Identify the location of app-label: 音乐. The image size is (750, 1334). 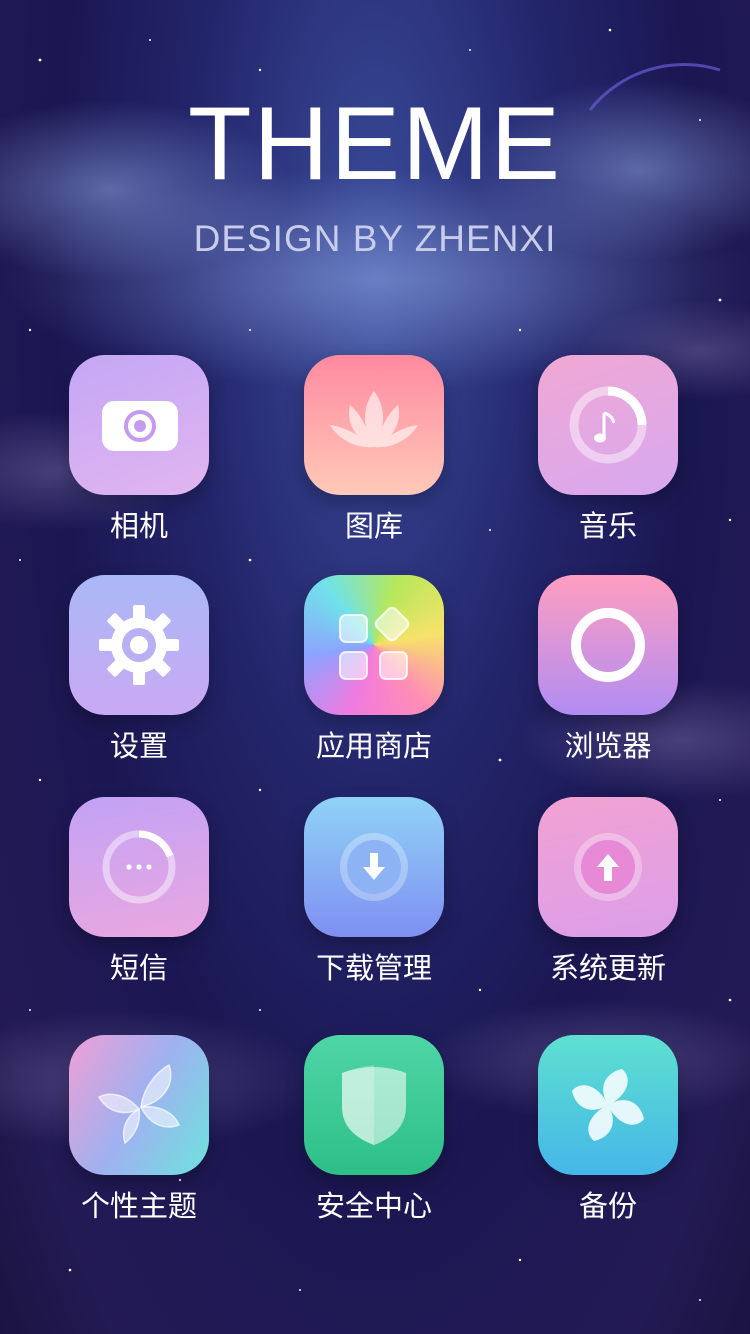
(607, 526).